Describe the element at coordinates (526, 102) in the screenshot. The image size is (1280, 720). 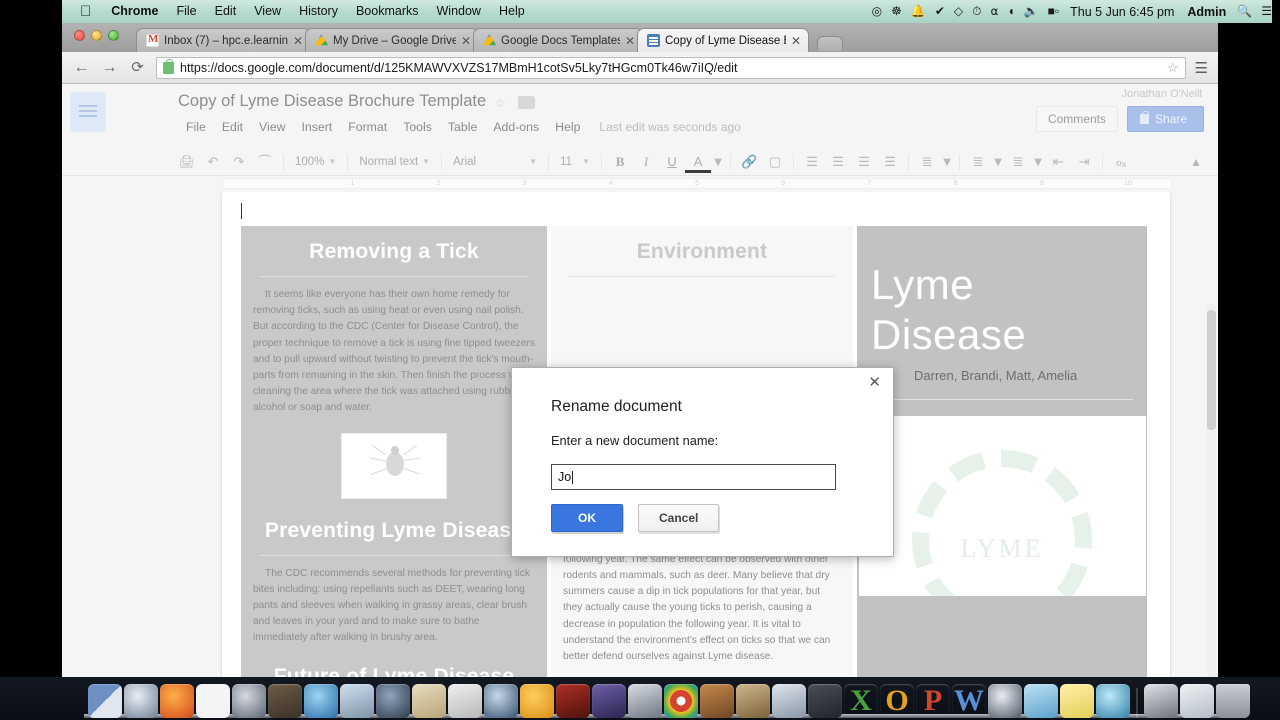
I see `move-to-folder-icon` at that location.